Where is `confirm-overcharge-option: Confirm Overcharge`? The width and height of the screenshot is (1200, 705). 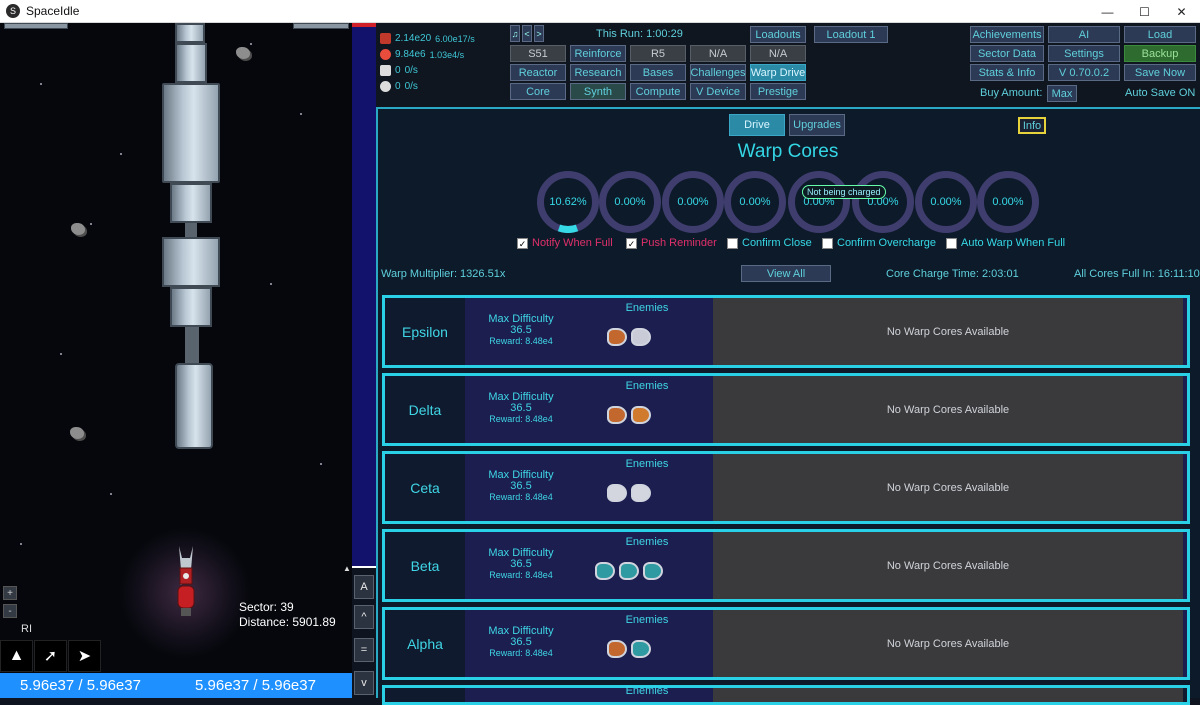 confirm-overcharge-option: Confirm Overcharge is located at coordinates (879, 243).